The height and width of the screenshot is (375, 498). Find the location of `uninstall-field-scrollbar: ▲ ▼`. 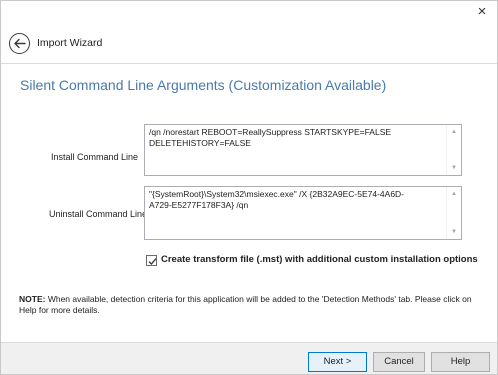

uninstall-field-scrollbar: ▲ ▼ is located at coordinates (453, 213).